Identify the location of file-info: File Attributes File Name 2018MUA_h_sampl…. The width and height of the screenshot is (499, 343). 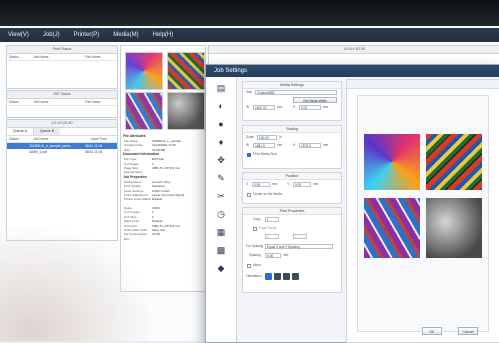
(163, 187).